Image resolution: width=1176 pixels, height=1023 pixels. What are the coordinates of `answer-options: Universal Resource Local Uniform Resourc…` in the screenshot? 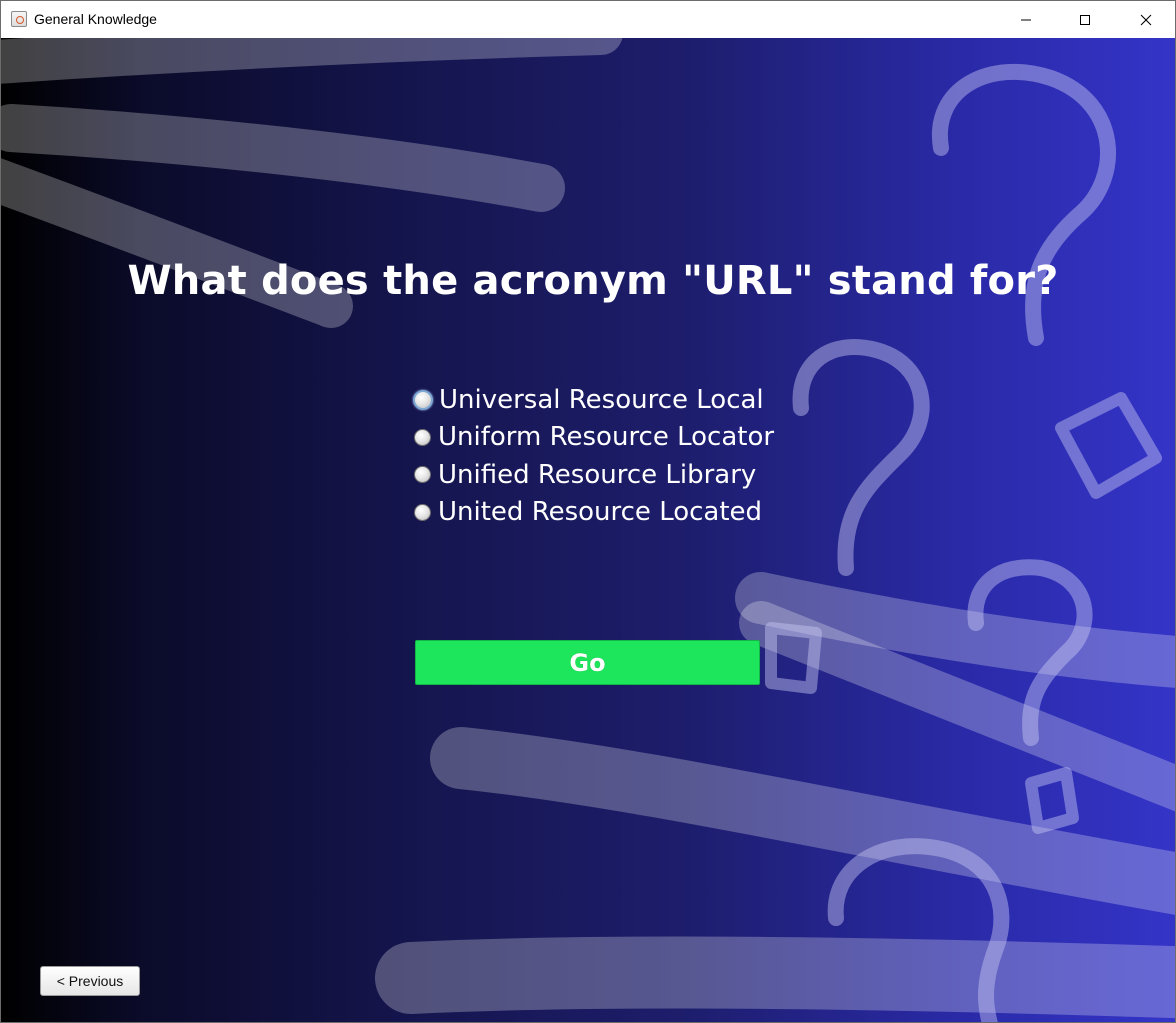 It's located at (593, 456).